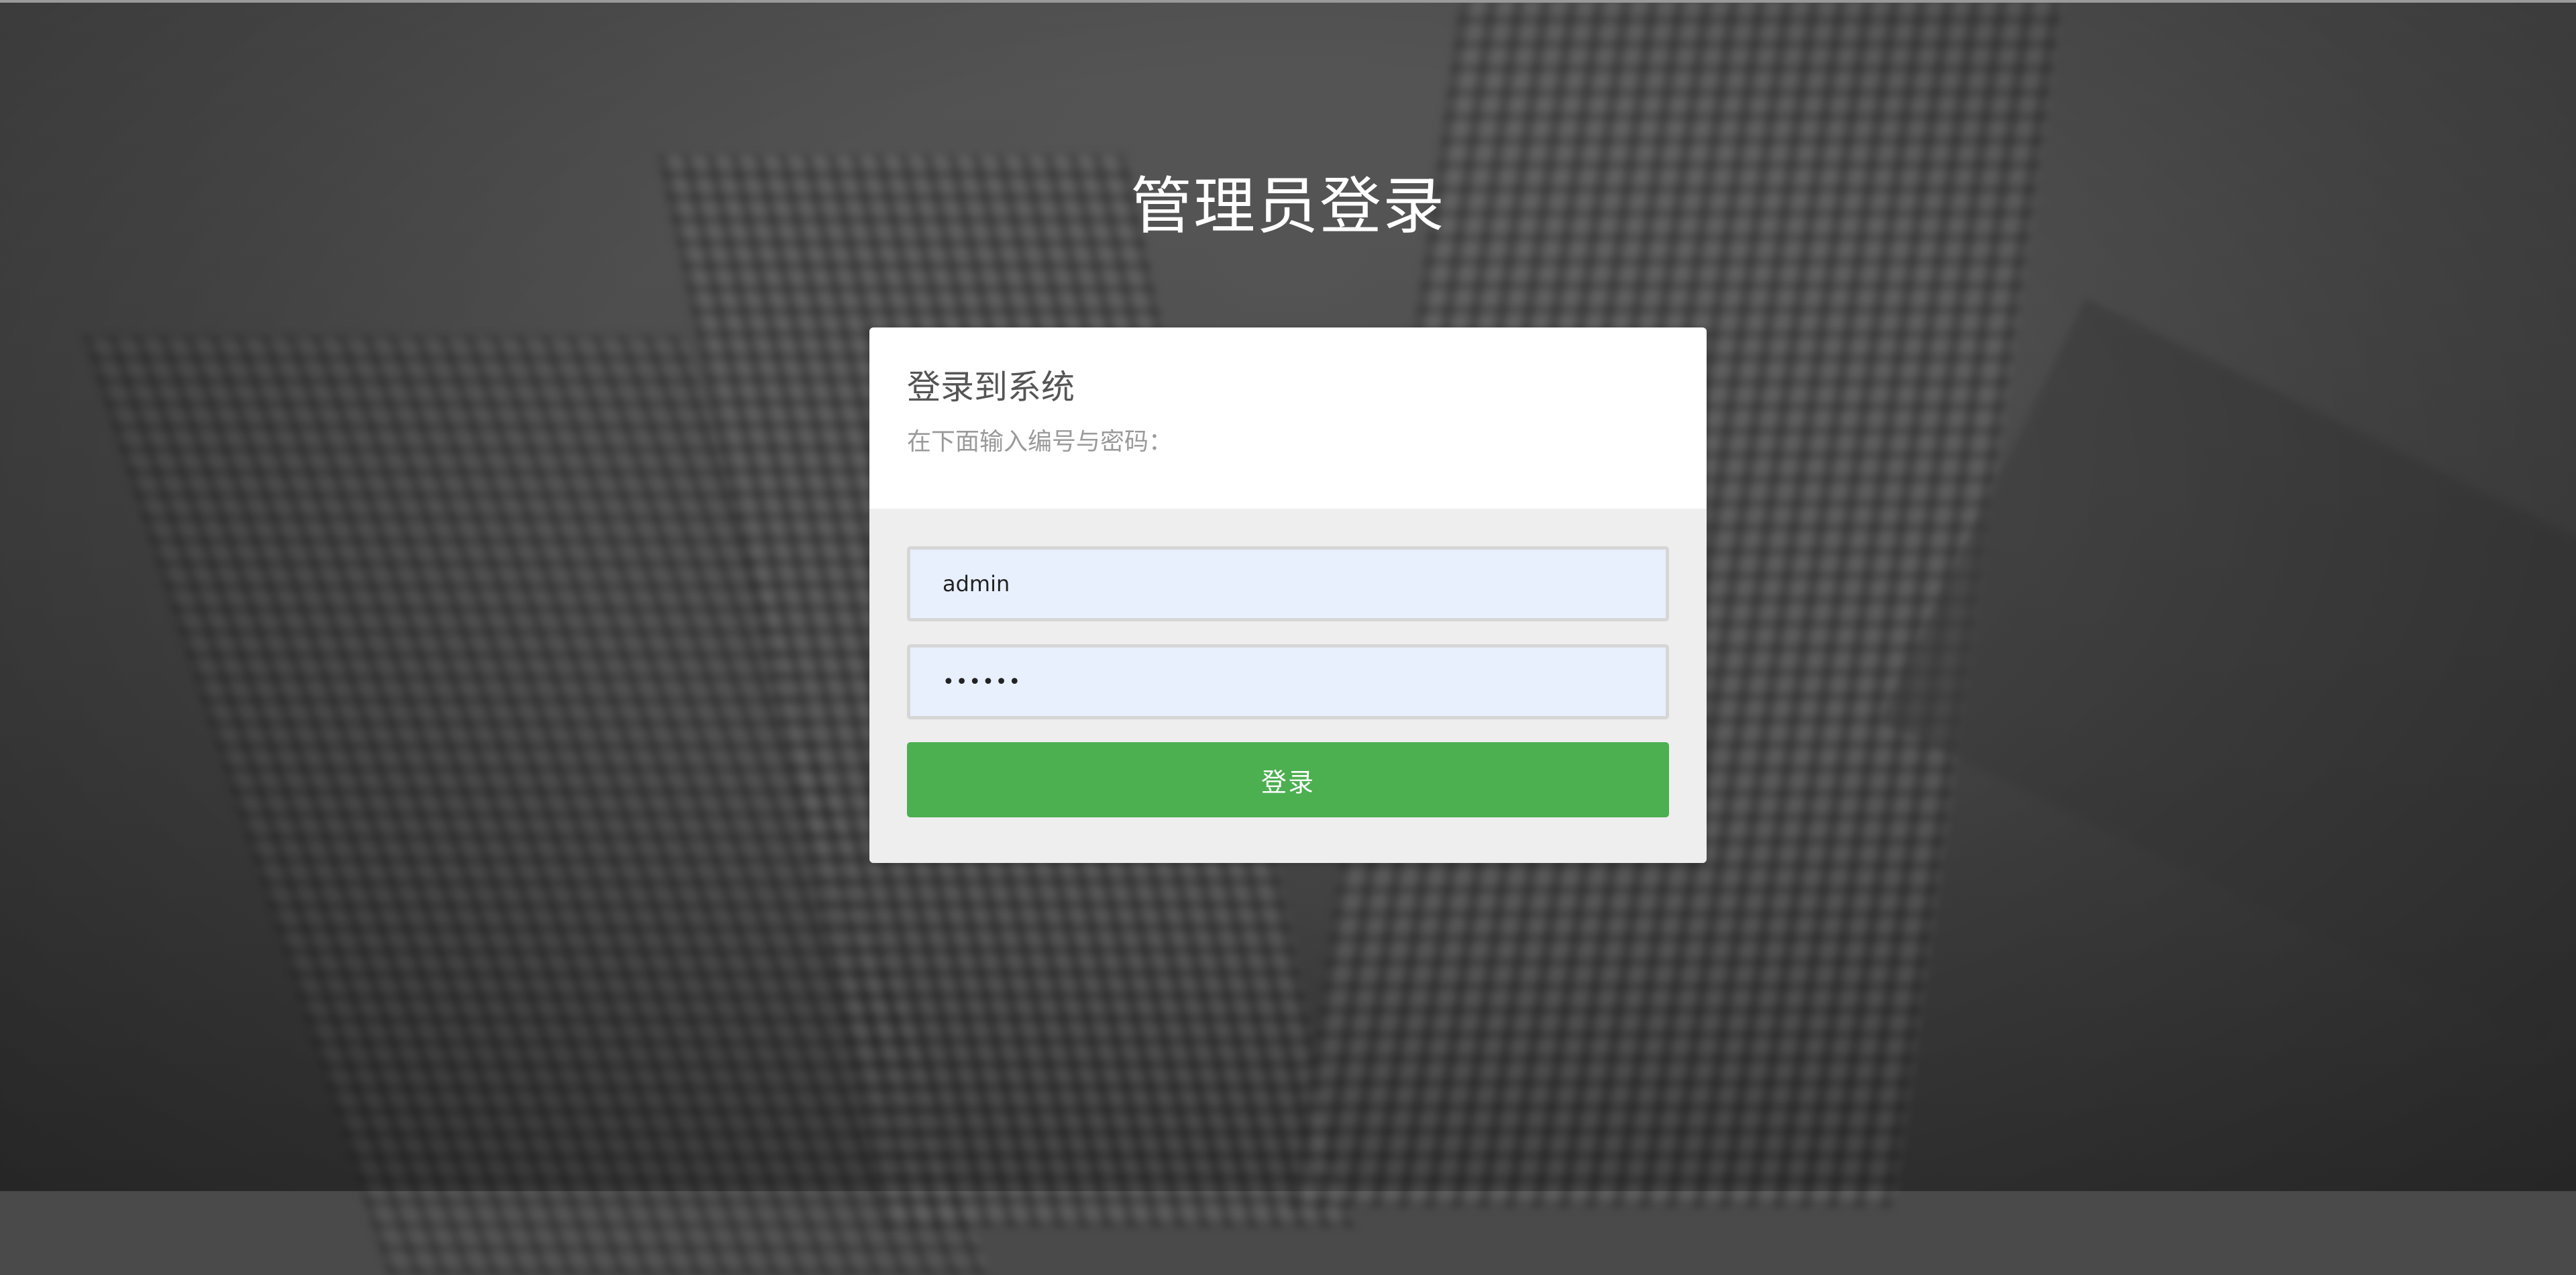 Image resolution: width=2576 pixels, height=1275 pixels. I want to click on username-field, so click(1288, 583).